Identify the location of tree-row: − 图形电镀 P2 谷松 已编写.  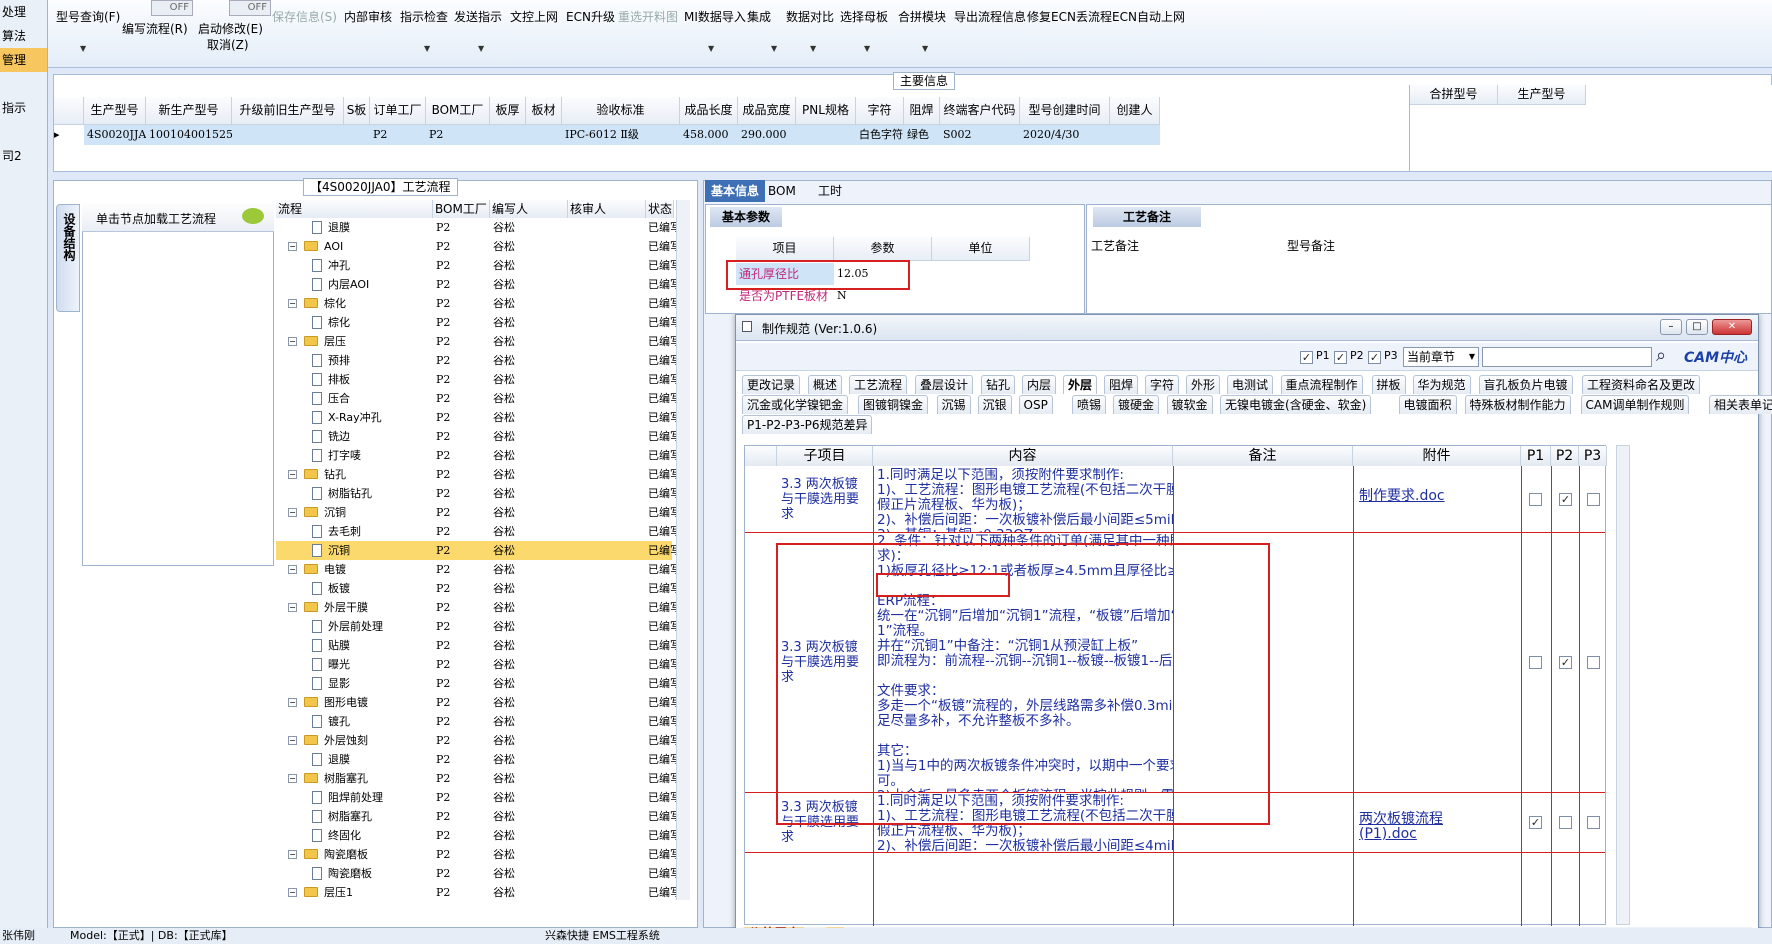
(476, 702).